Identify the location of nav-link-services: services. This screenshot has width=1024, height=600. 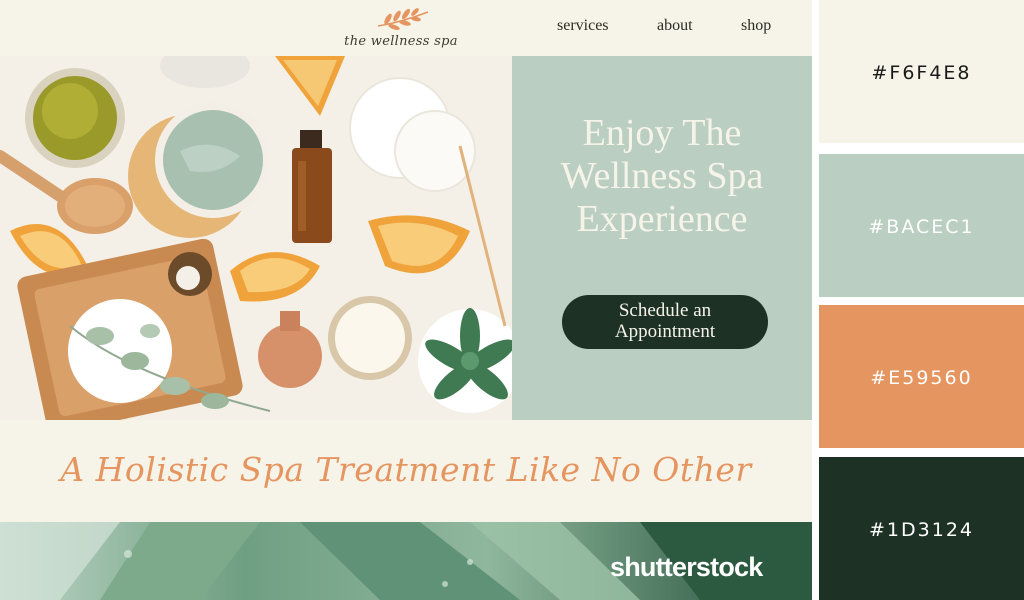
(583, 26).